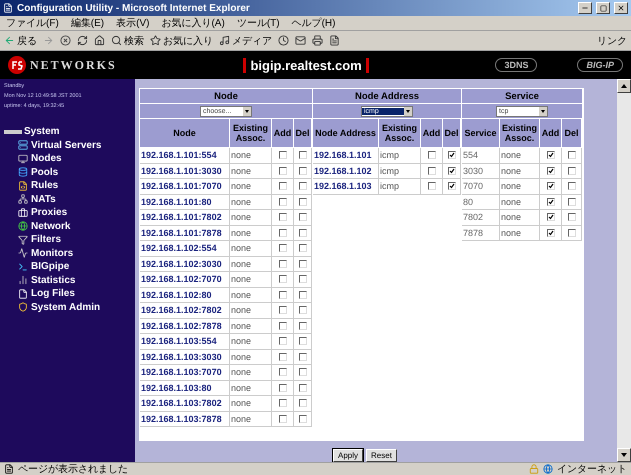  What do you see at coordinates (348, 455) in the screenshot?
I see `apply-button: Apply` at bounding box center [348, 455].